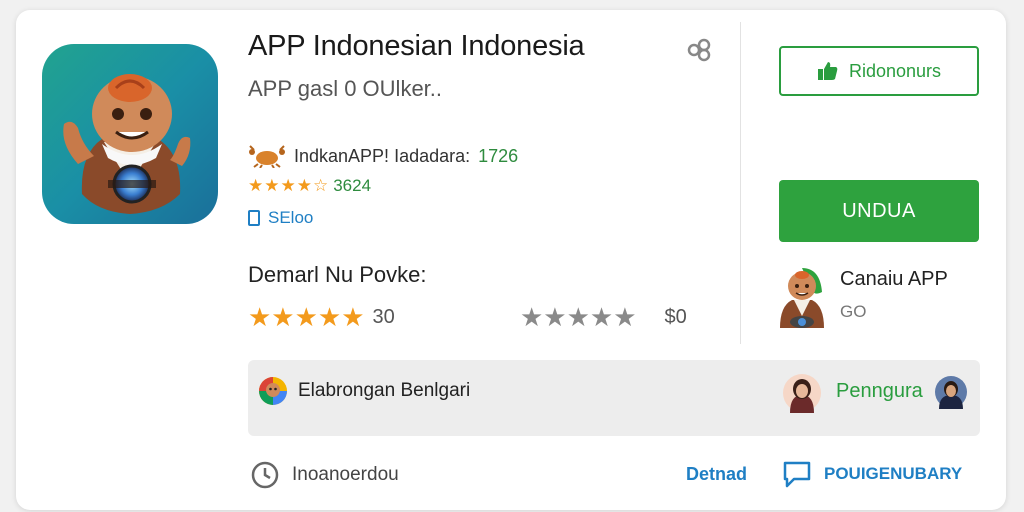 This screenshot has height=512, width=1024. Describe the element at coordinates (289, 185) in the screenshot. I see `rating-stars: ★★★★☆` at that location.